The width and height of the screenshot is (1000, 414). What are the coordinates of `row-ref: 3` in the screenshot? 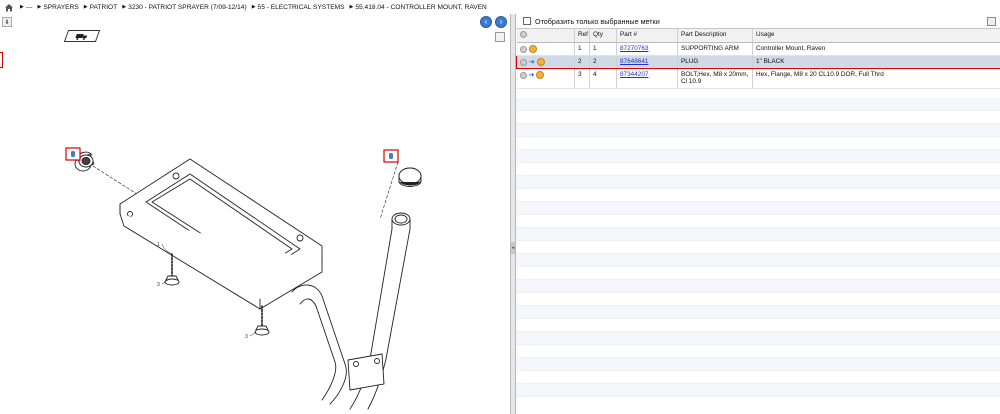 It's located at (582, 78).